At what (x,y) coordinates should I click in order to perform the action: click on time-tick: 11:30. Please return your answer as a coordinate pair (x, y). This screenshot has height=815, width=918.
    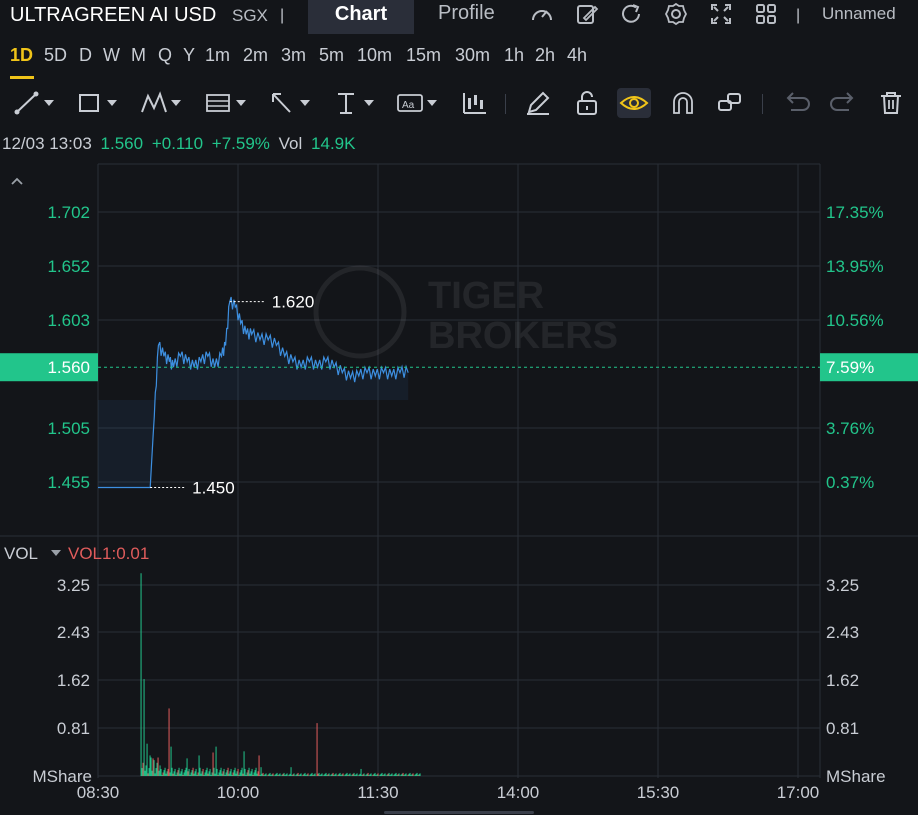
    Looking at the image, I should click on (377, 792).